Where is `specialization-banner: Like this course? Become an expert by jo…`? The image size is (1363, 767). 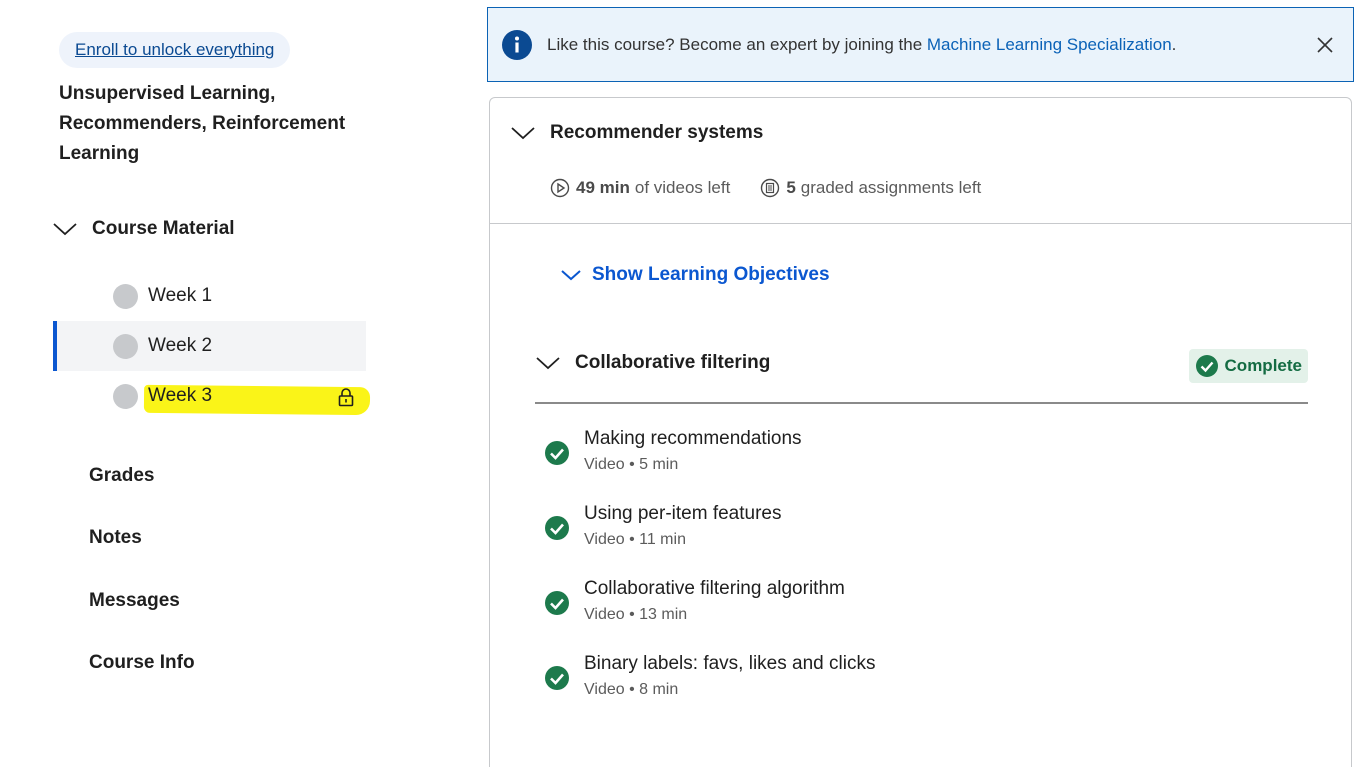
specialization-banner: Like this course? Become an expert by jo… is located at coordinates (920, 44).